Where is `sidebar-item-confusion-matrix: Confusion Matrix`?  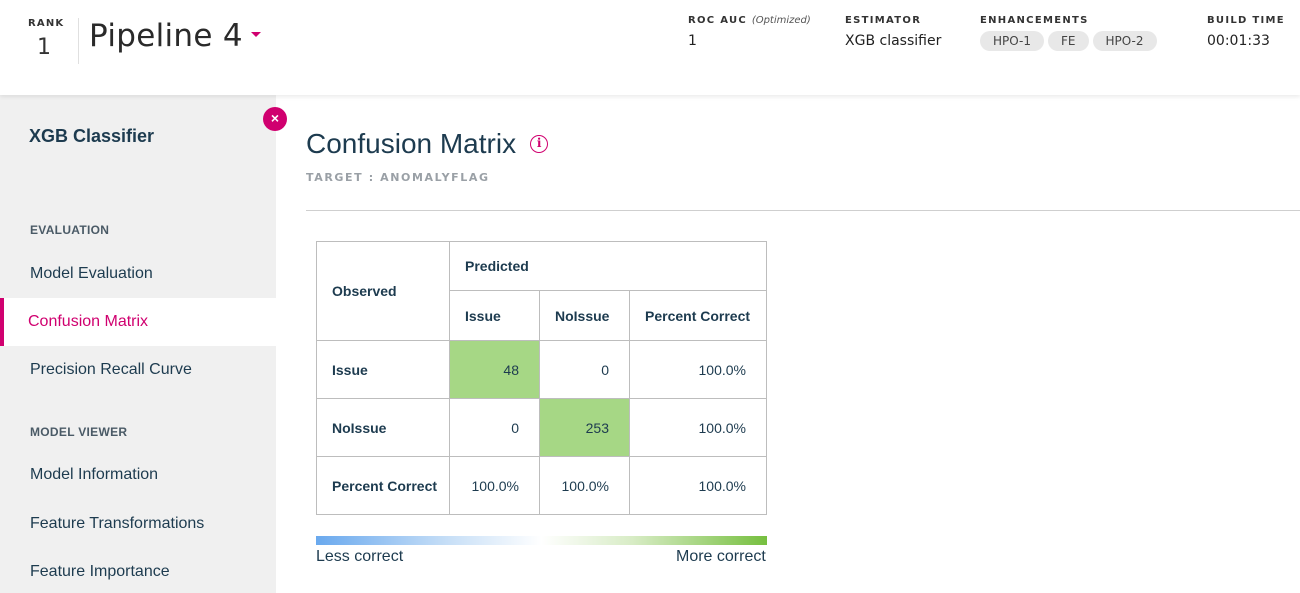 sidebar-item-confusion-matrix: Confusion Matrix is located at coordinates (138, 322).